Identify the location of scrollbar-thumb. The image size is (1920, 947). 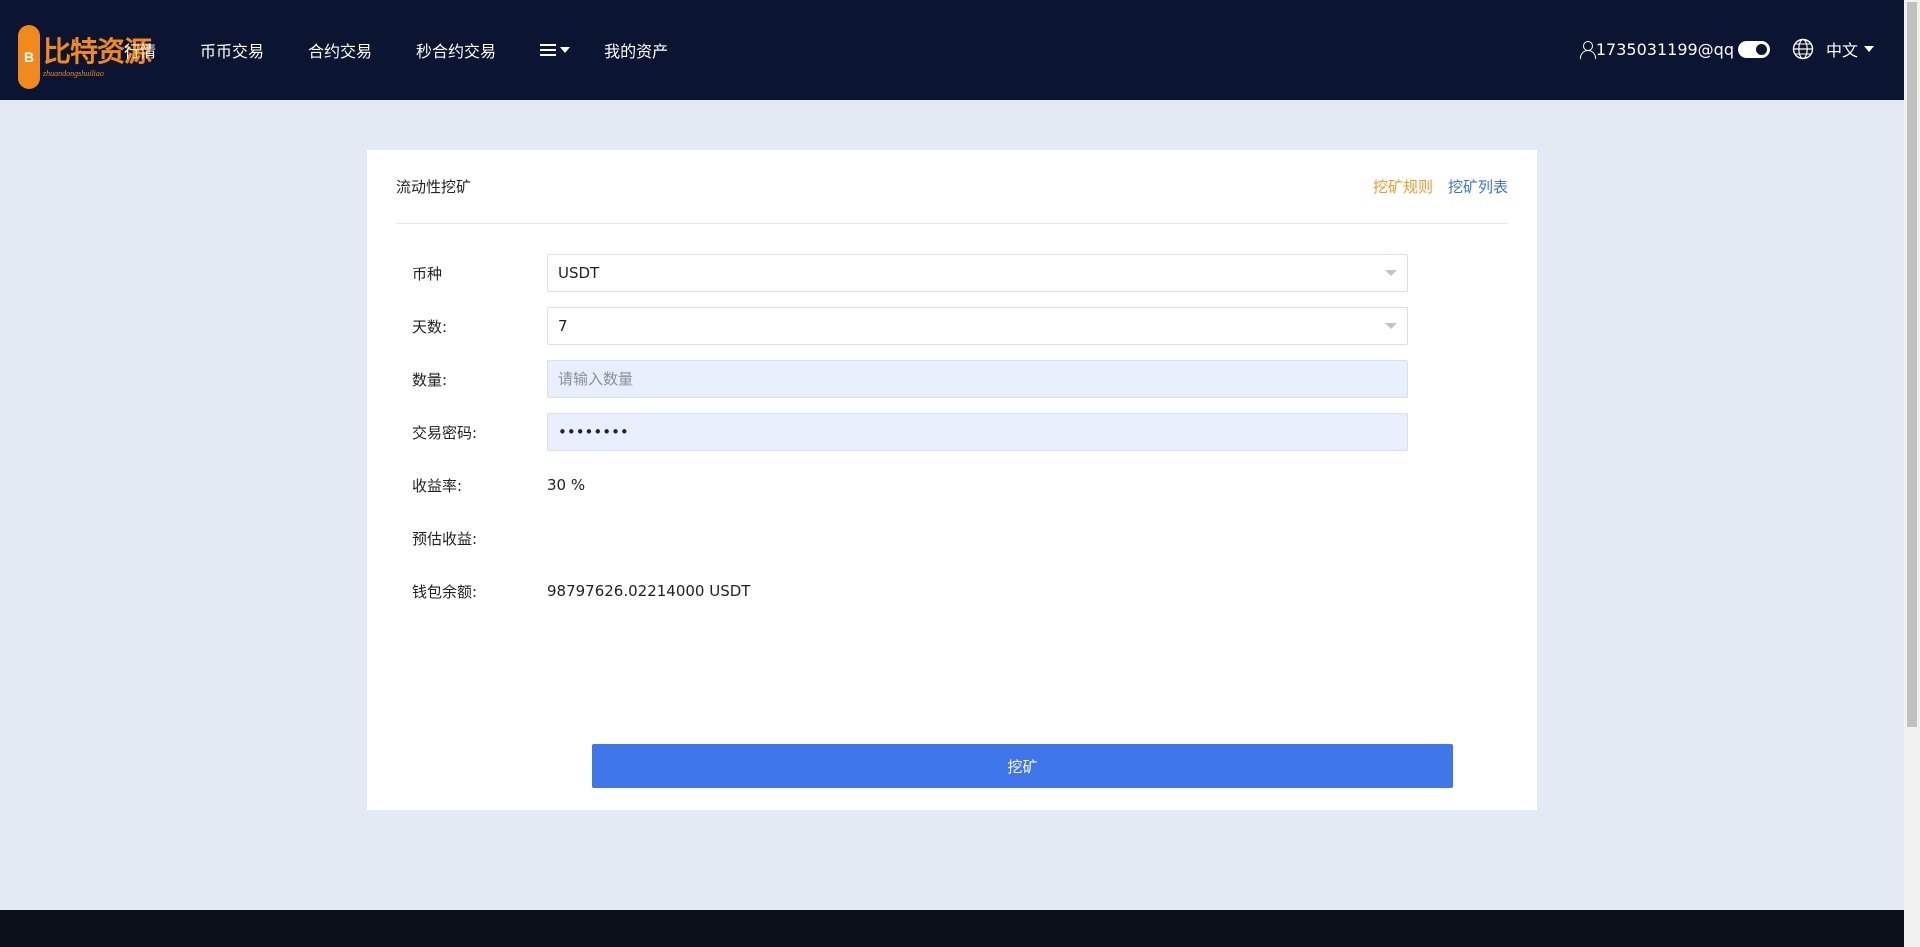
(1912, 364).